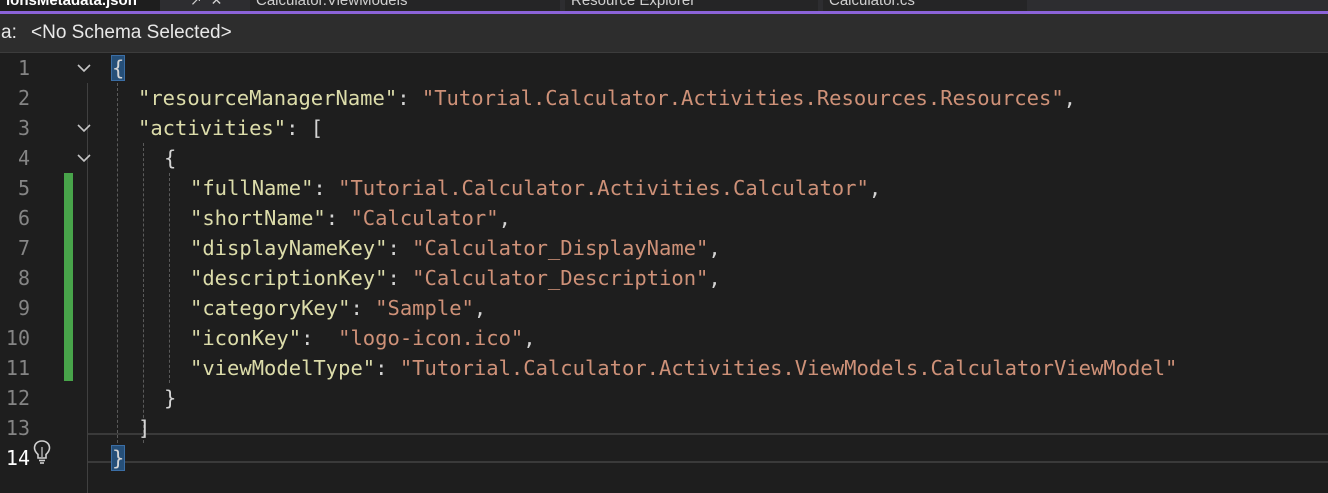 This screenshot has height=493, width=1328. I want to click on tab-label: Resource Explorer, so click(633, 4).